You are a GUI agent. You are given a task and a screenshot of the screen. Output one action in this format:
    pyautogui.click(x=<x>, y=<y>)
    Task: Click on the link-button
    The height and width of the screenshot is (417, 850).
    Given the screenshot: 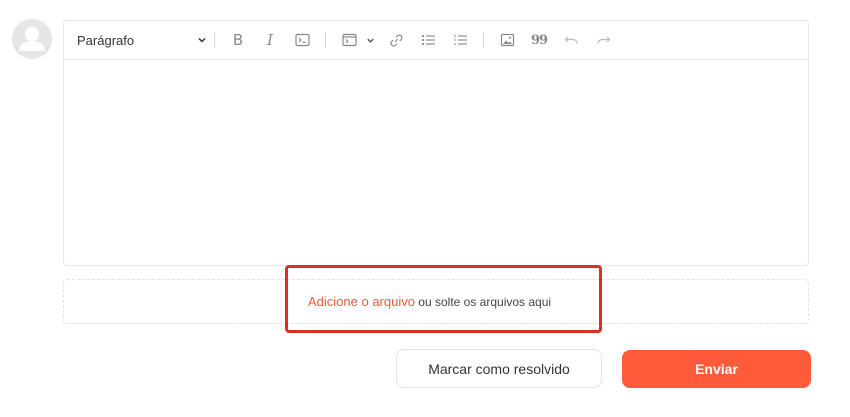 What is the action you would take?
    pyautogui.click(x=396, y=40)
    